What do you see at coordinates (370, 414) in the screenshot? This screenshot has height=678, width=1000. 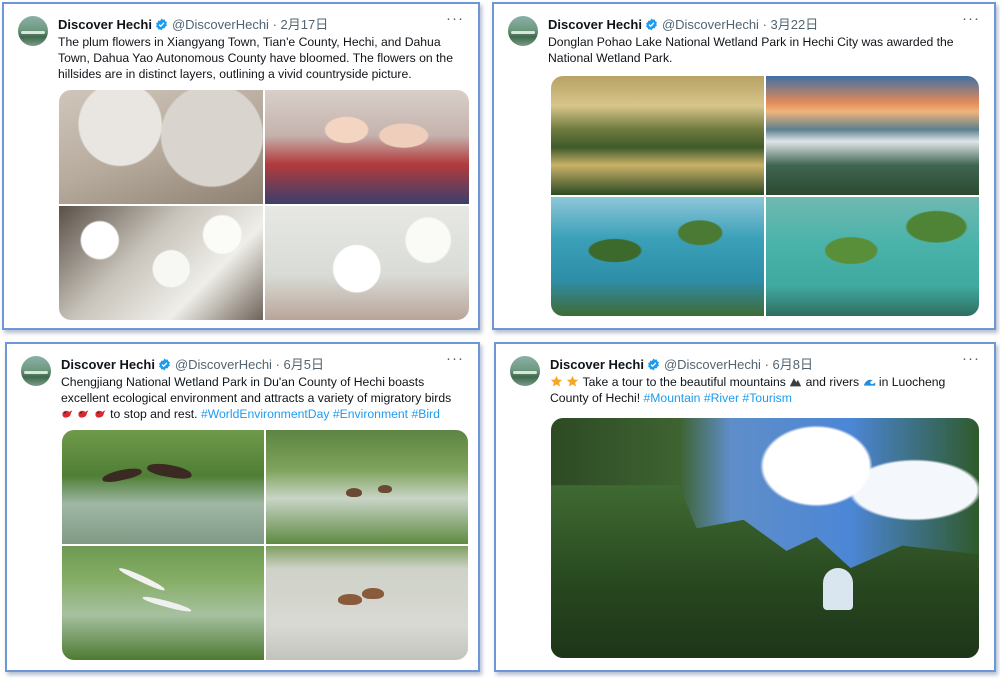 I see `hashtag-environment: #Environment` at bounding box center [370, 414].